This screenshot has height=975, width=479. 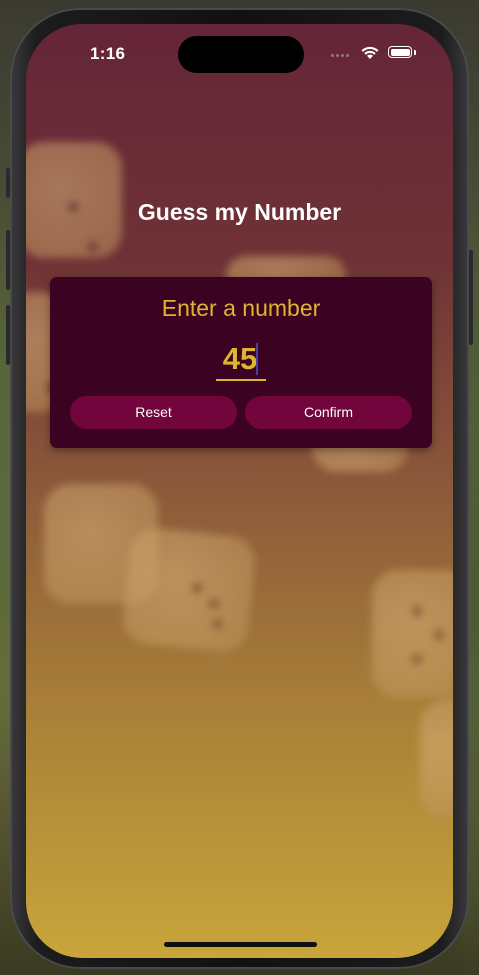 I want to click on instruction-label: Enter a number, so click(x=241, y=308).